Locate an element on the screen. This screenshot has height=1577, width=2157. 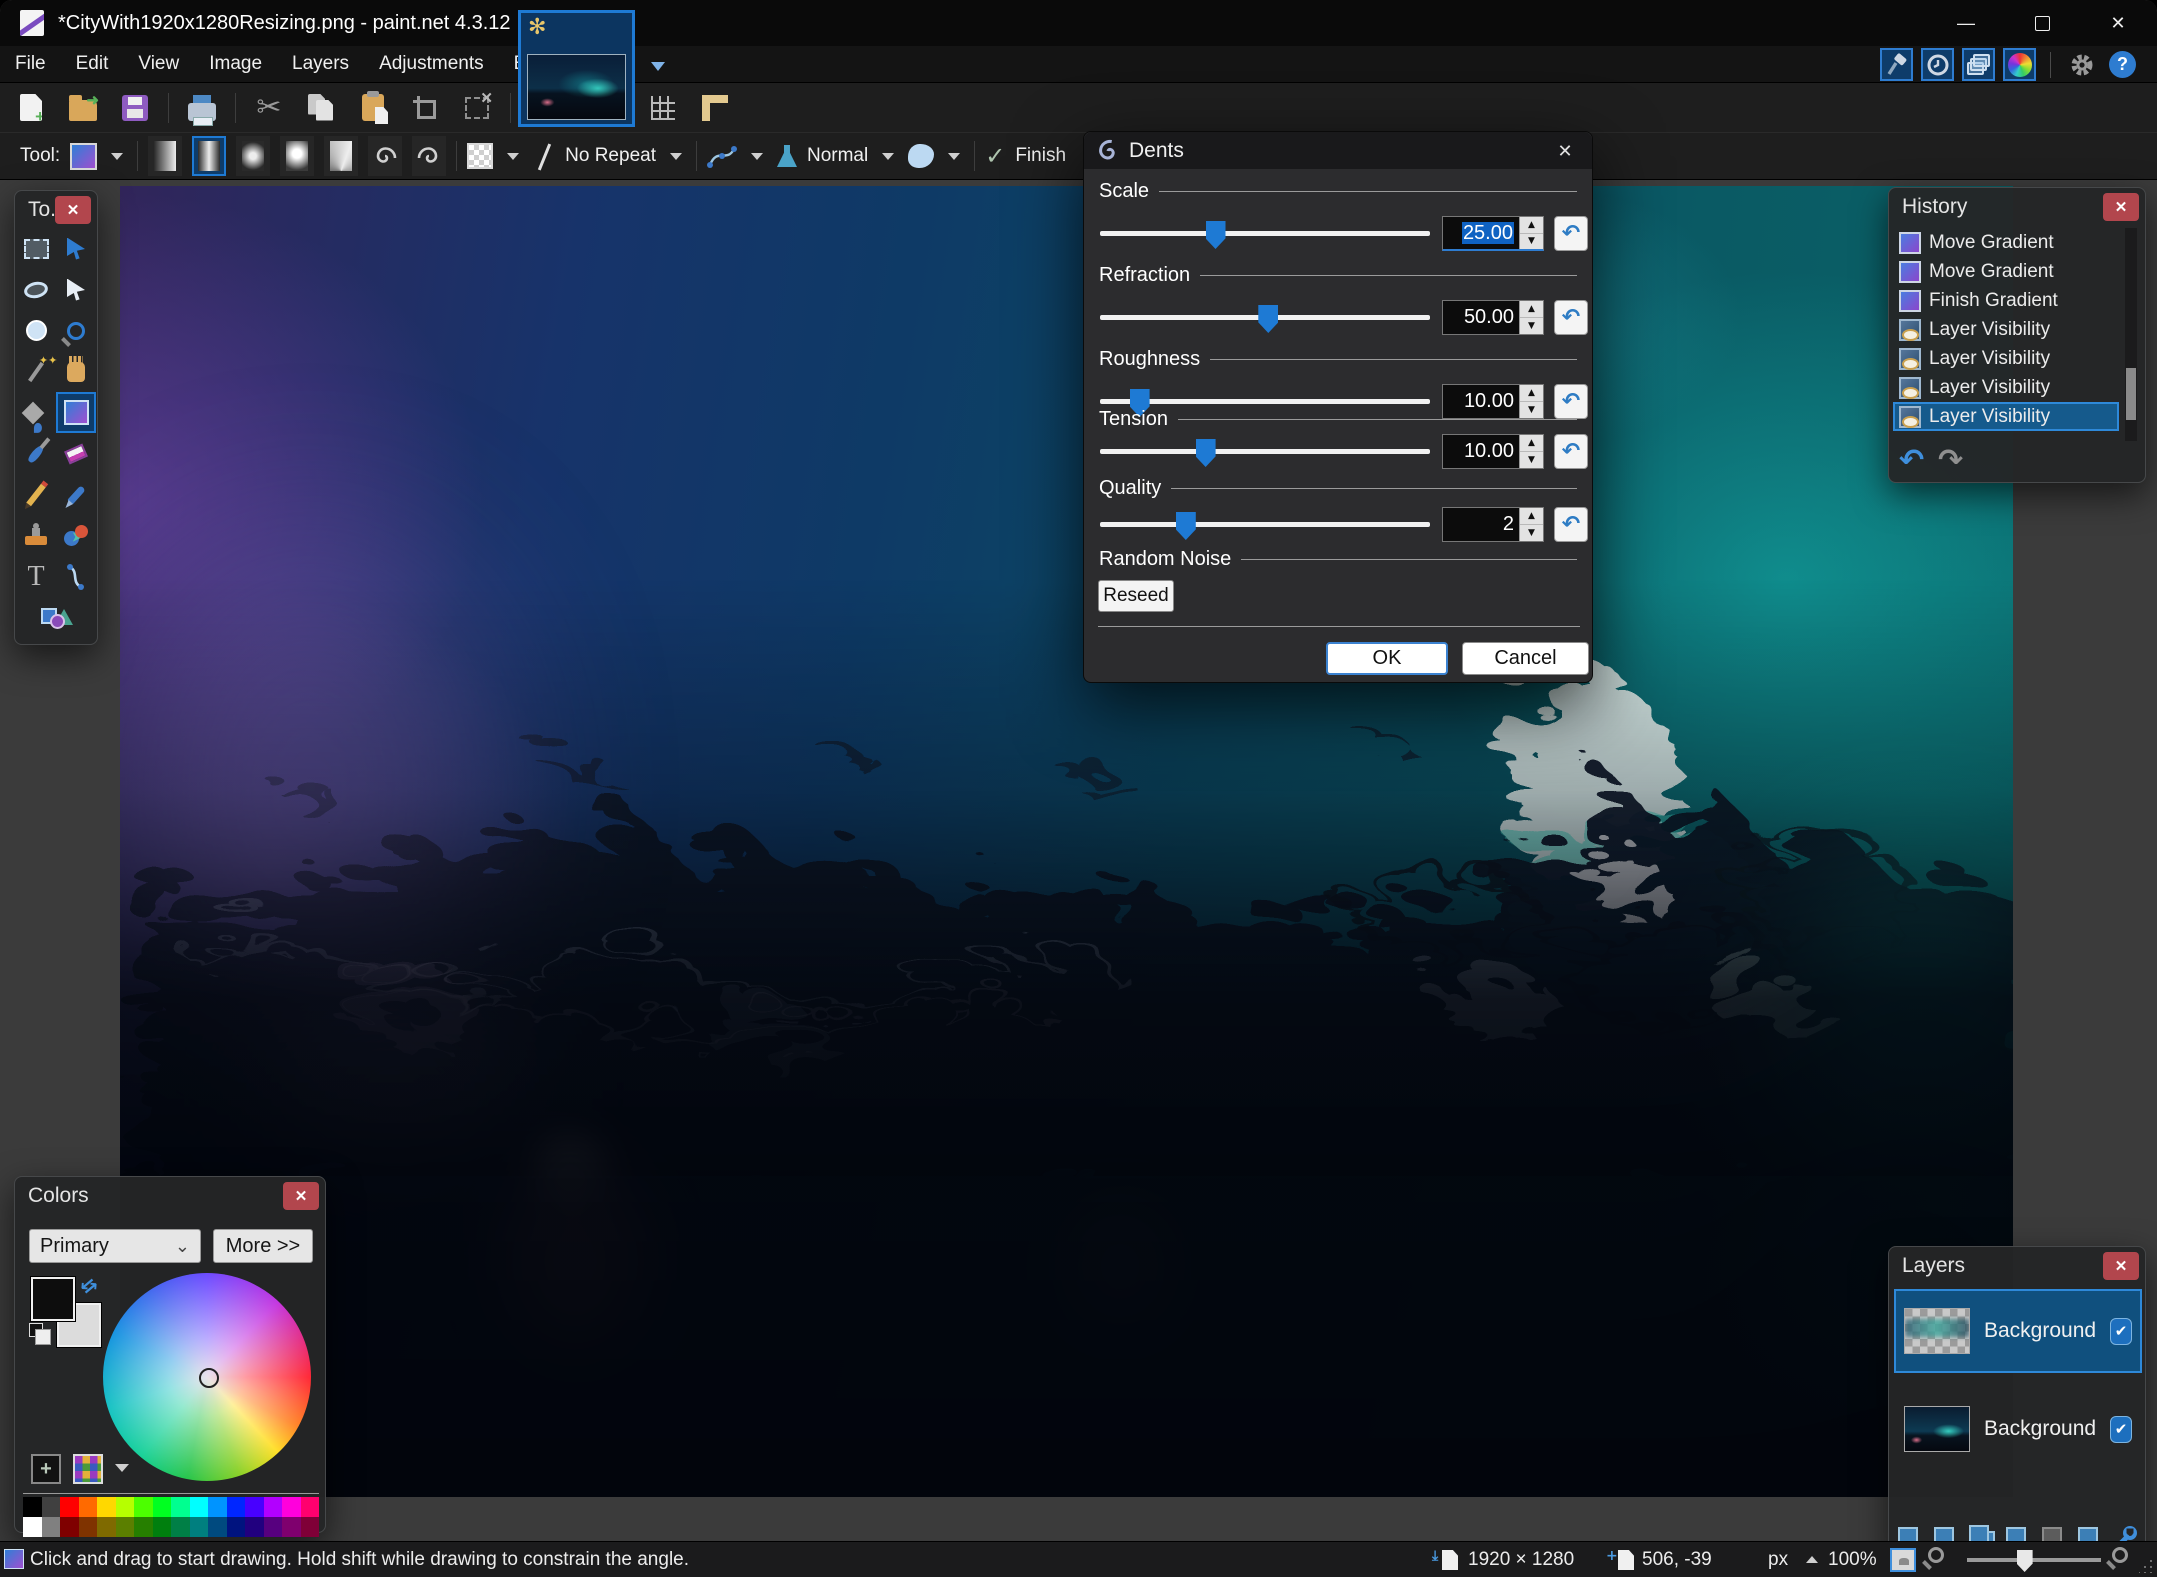
refraction-spinner: ▲ ▼ is located at coordinates (1531, 317).